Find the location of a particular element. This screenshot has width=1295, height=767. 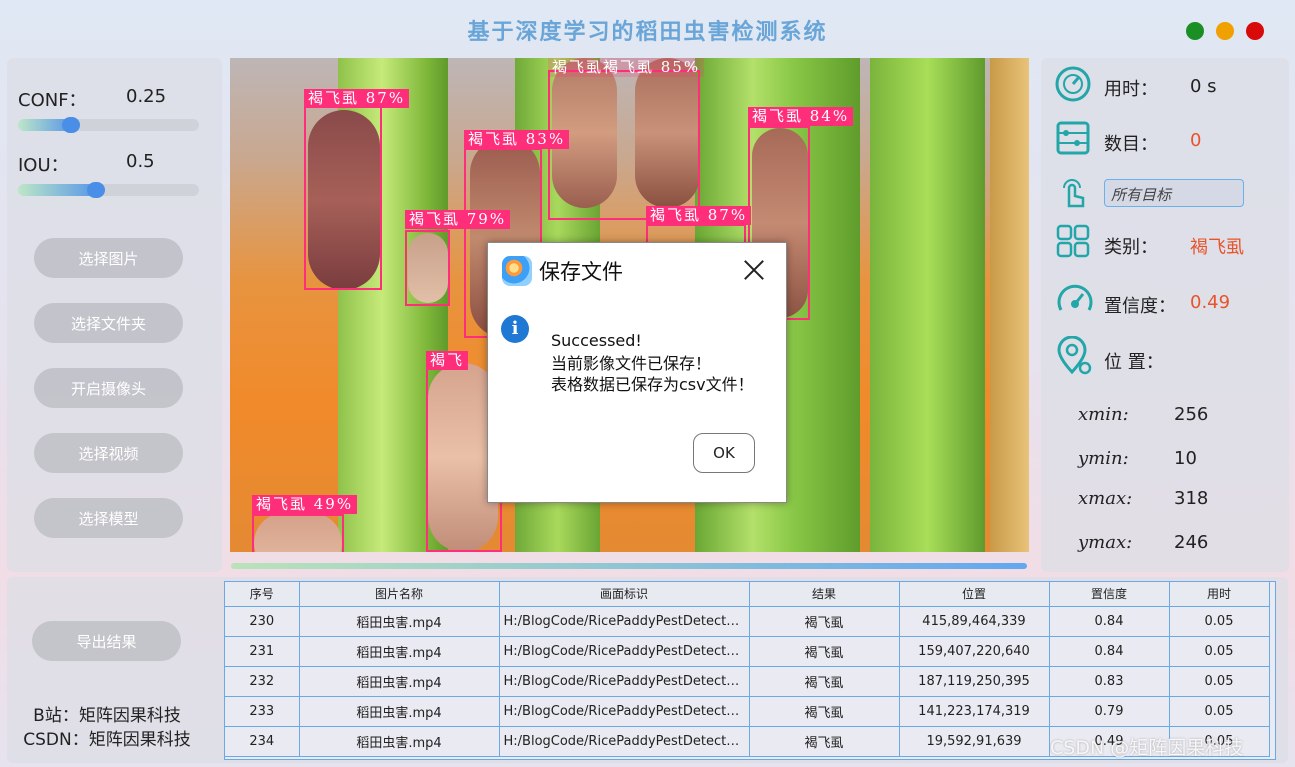

table-cell: 187,119,250,395 is located at coordinates (974, 681).